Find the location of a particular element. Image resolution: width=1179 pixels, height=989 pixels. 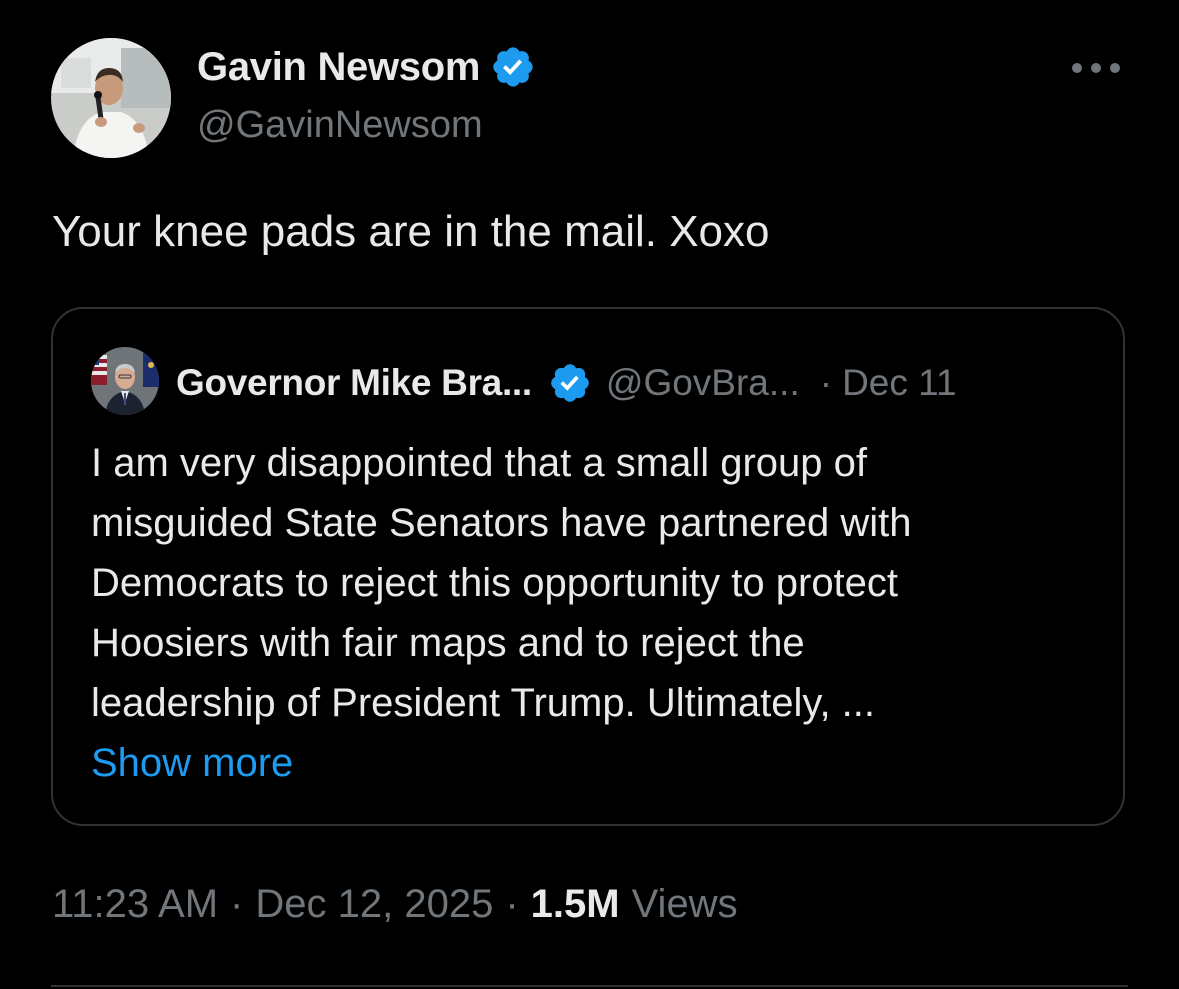

author-name: Gavin Newsom is located at coordinates (338, 67).